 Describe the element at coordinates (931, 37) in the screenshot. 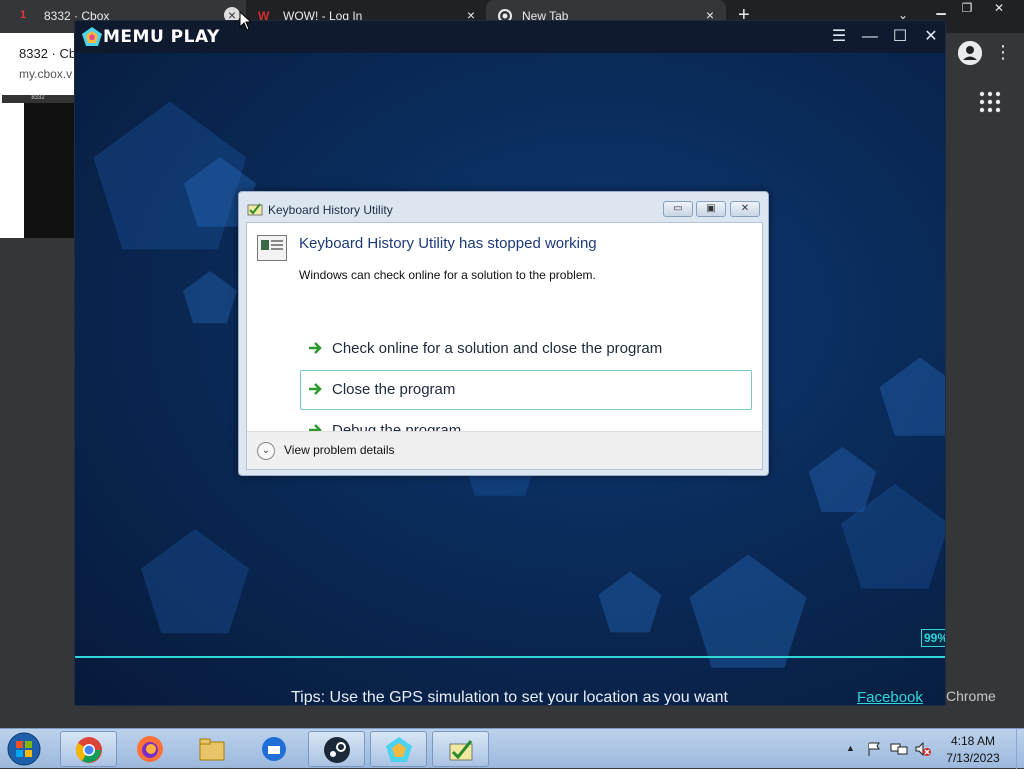

I see `memu-close-icon: ✕` at that location.